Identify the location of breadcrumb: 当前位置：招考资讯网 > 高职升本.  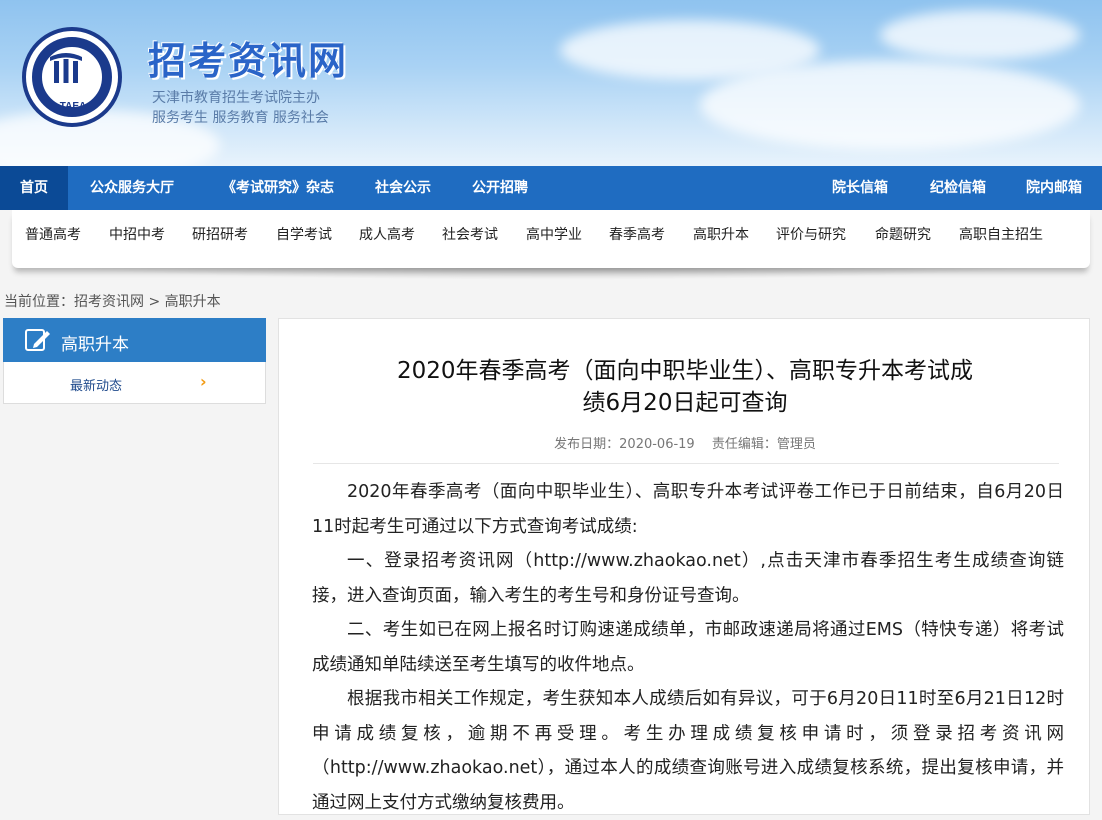
(112, 301).